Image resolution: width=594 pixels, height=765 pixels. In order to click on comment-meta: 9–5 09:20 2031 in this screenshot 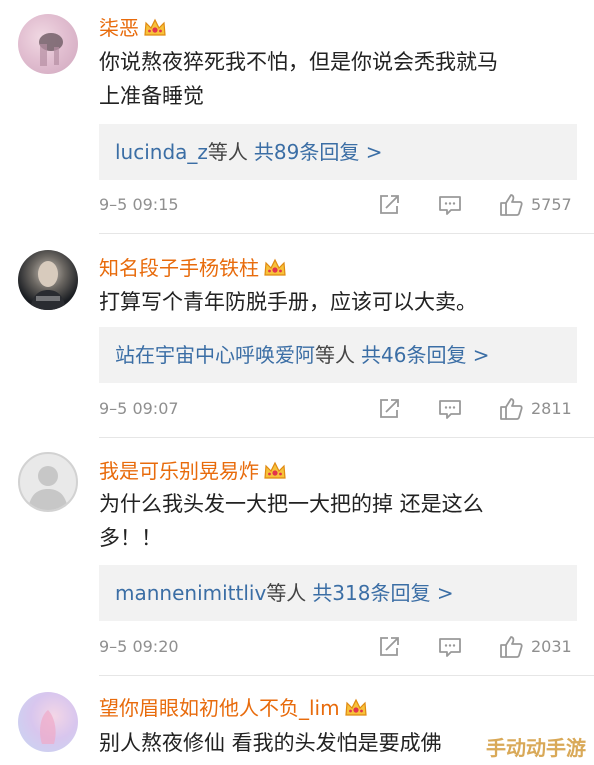, I will do `click(297, 647)`.